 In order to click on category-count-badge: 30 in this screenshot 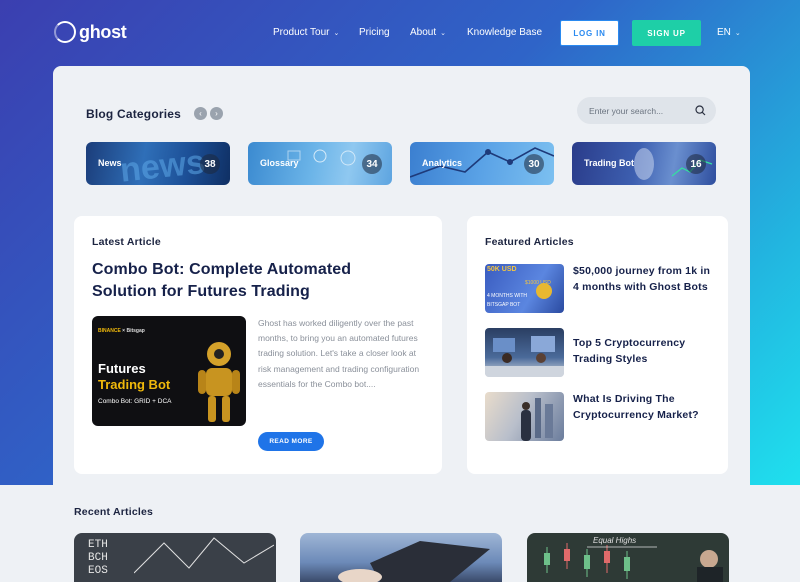, I will do `click(534, 164)`.